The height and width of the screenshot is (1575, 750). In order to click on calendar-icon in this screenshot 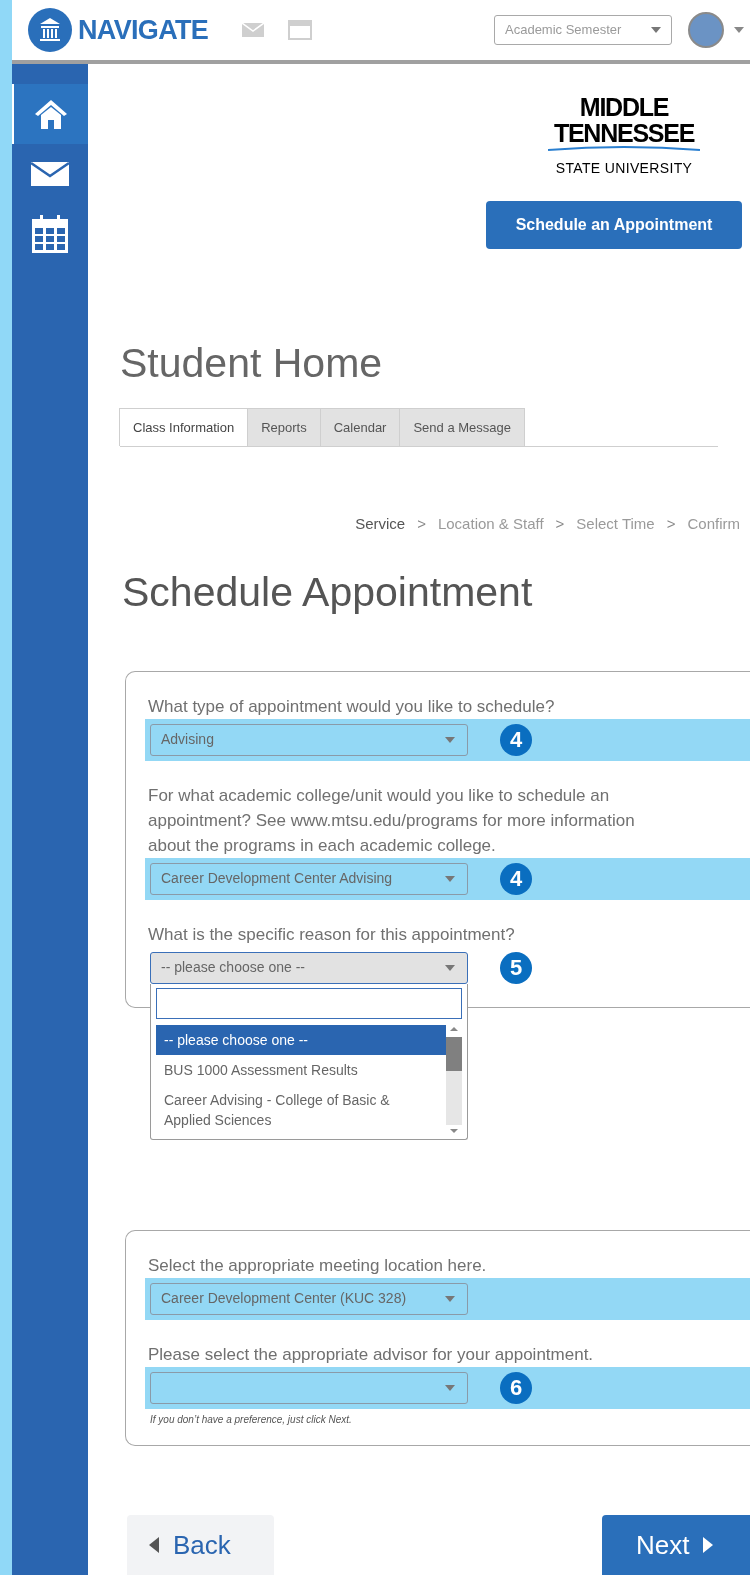, I will do `click(50, 234)`.